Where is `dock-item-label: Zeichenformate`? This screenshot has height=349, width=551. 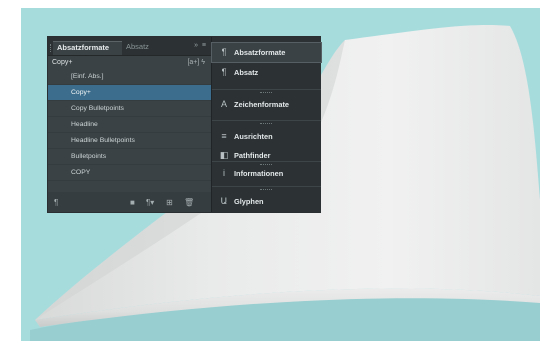 dock-item-label: Zeichenformate is located at coordinates (262, 104).